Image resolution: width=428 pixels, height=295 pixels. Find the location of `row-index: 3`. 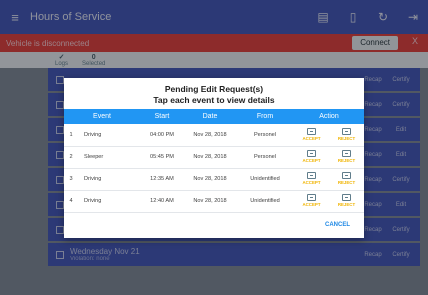

row-index: 3 is located at coordinates (71, 179).